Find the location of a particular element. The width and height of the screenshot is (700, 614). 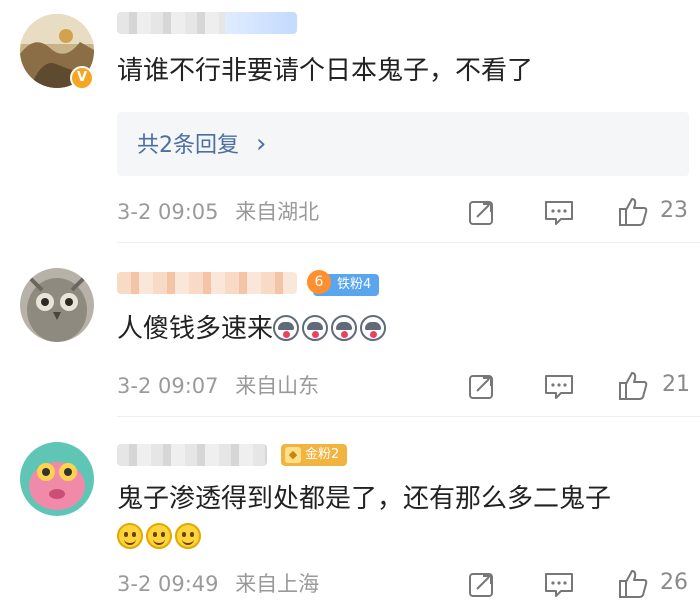

comment-meta: 3-2 09:07 来自山东 is located at coordinates (218, 386).